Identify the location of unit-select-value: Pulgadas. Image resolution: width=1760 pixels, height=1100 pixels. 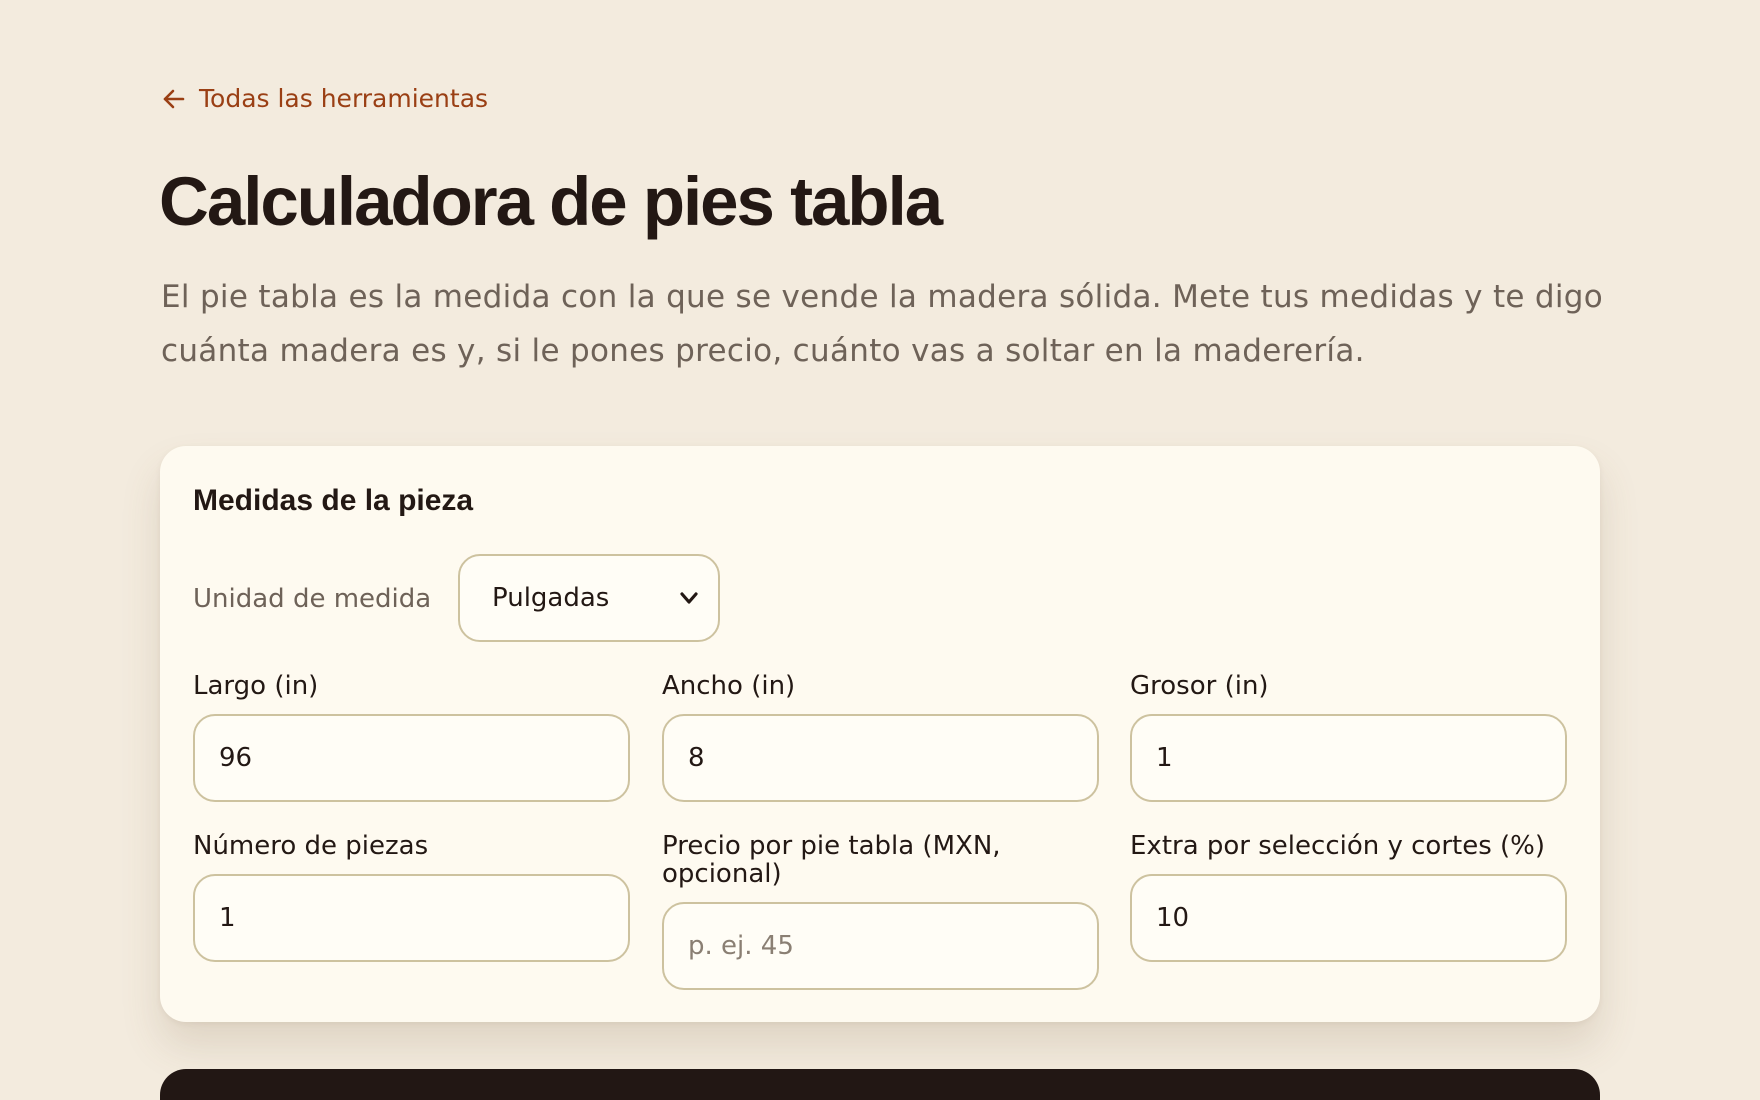
(551, 598).